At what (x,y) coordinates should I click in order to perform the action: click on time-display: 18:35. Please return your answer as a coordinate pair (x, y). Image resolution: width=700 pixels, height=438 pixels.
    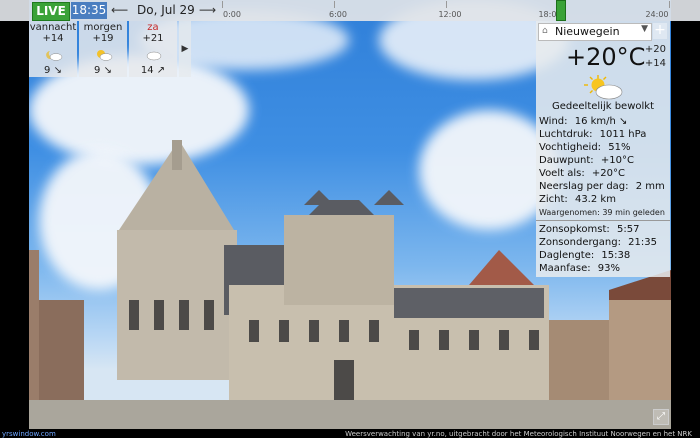
    Looking at the image, I should click on (89, 10).